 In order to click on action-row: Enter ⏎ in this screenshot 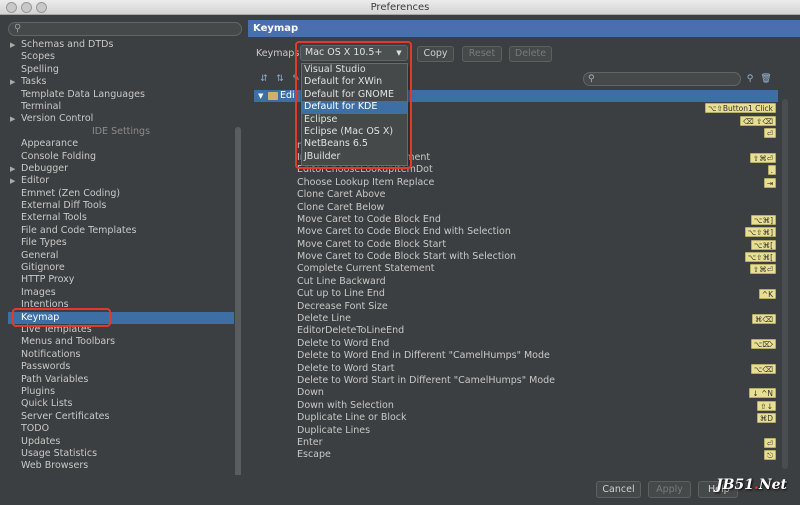, I will do `click(516, 443)`.